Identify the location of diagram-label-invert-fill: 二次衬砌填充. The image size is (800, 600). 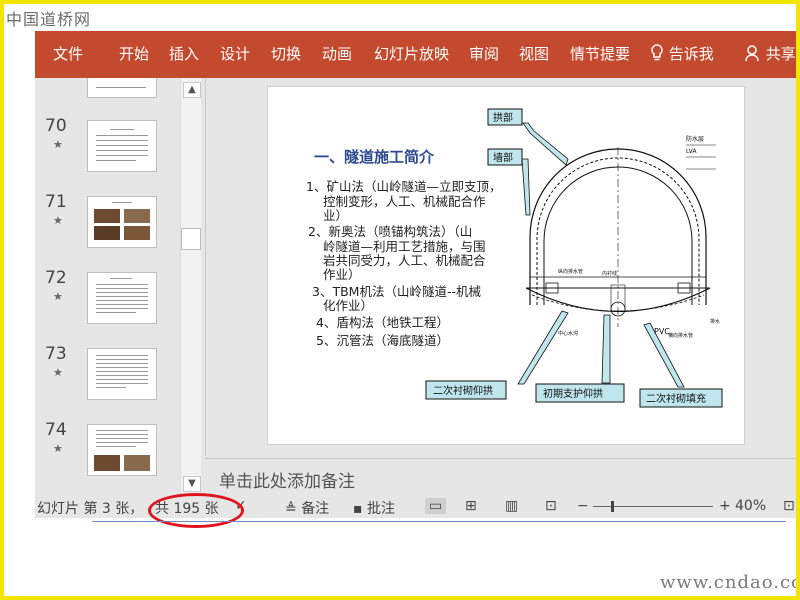
(676, 398).